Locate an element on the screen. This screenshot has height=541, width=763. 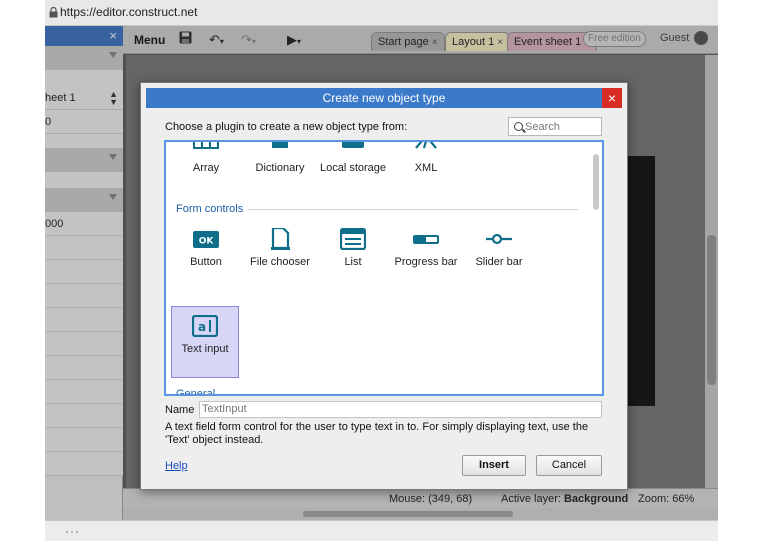
plugin-button: OK Button is located at coordinates (206, 248).